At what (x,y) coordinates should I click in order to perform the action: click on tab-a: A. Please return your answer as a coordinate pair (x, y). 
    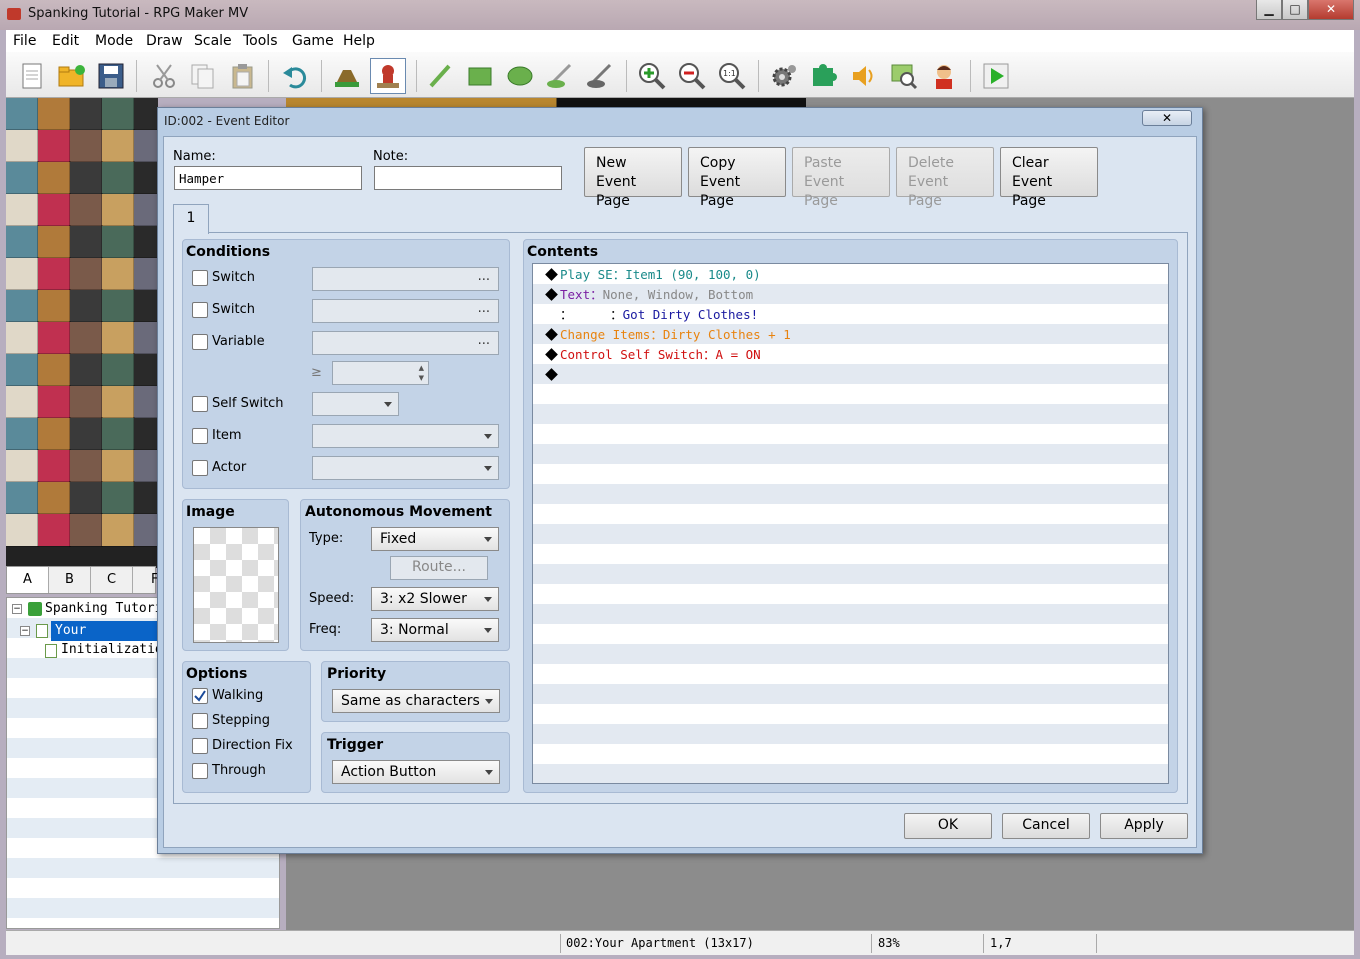
    Looking at the image, I should click on (28, 580).